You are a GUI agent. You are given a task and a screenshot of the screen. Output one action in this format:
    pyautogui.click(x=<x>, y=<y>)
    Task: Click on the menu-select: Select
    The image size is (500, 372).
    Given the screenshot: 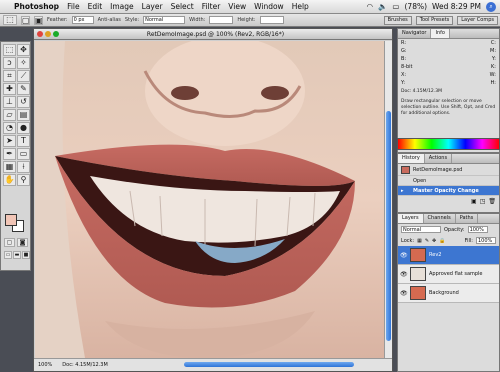 What is the action you would take?
    pyautogui.click(x=182, y=6)
    